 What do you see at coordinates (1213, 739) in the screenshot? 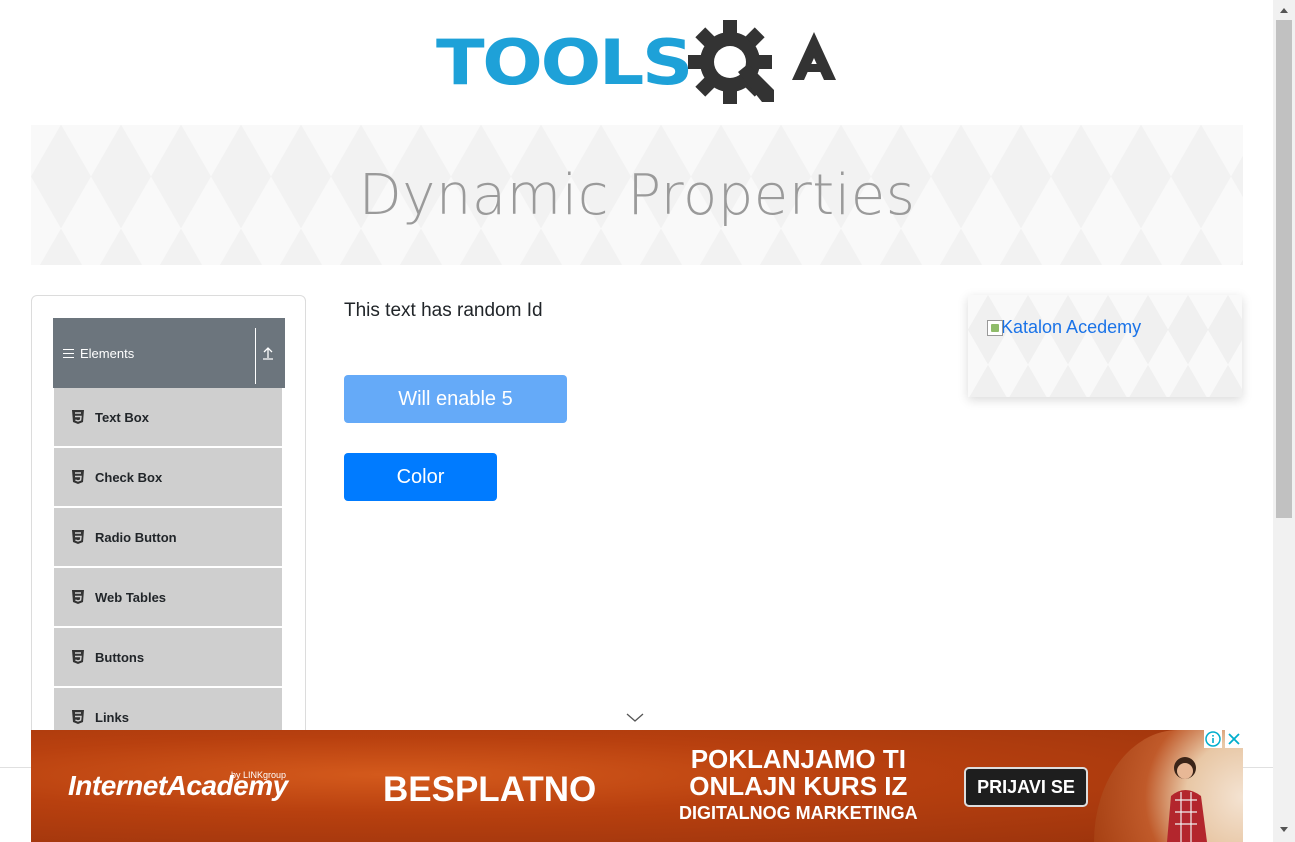
I see `ad-info-icon` at bounding box center [1213, 739].